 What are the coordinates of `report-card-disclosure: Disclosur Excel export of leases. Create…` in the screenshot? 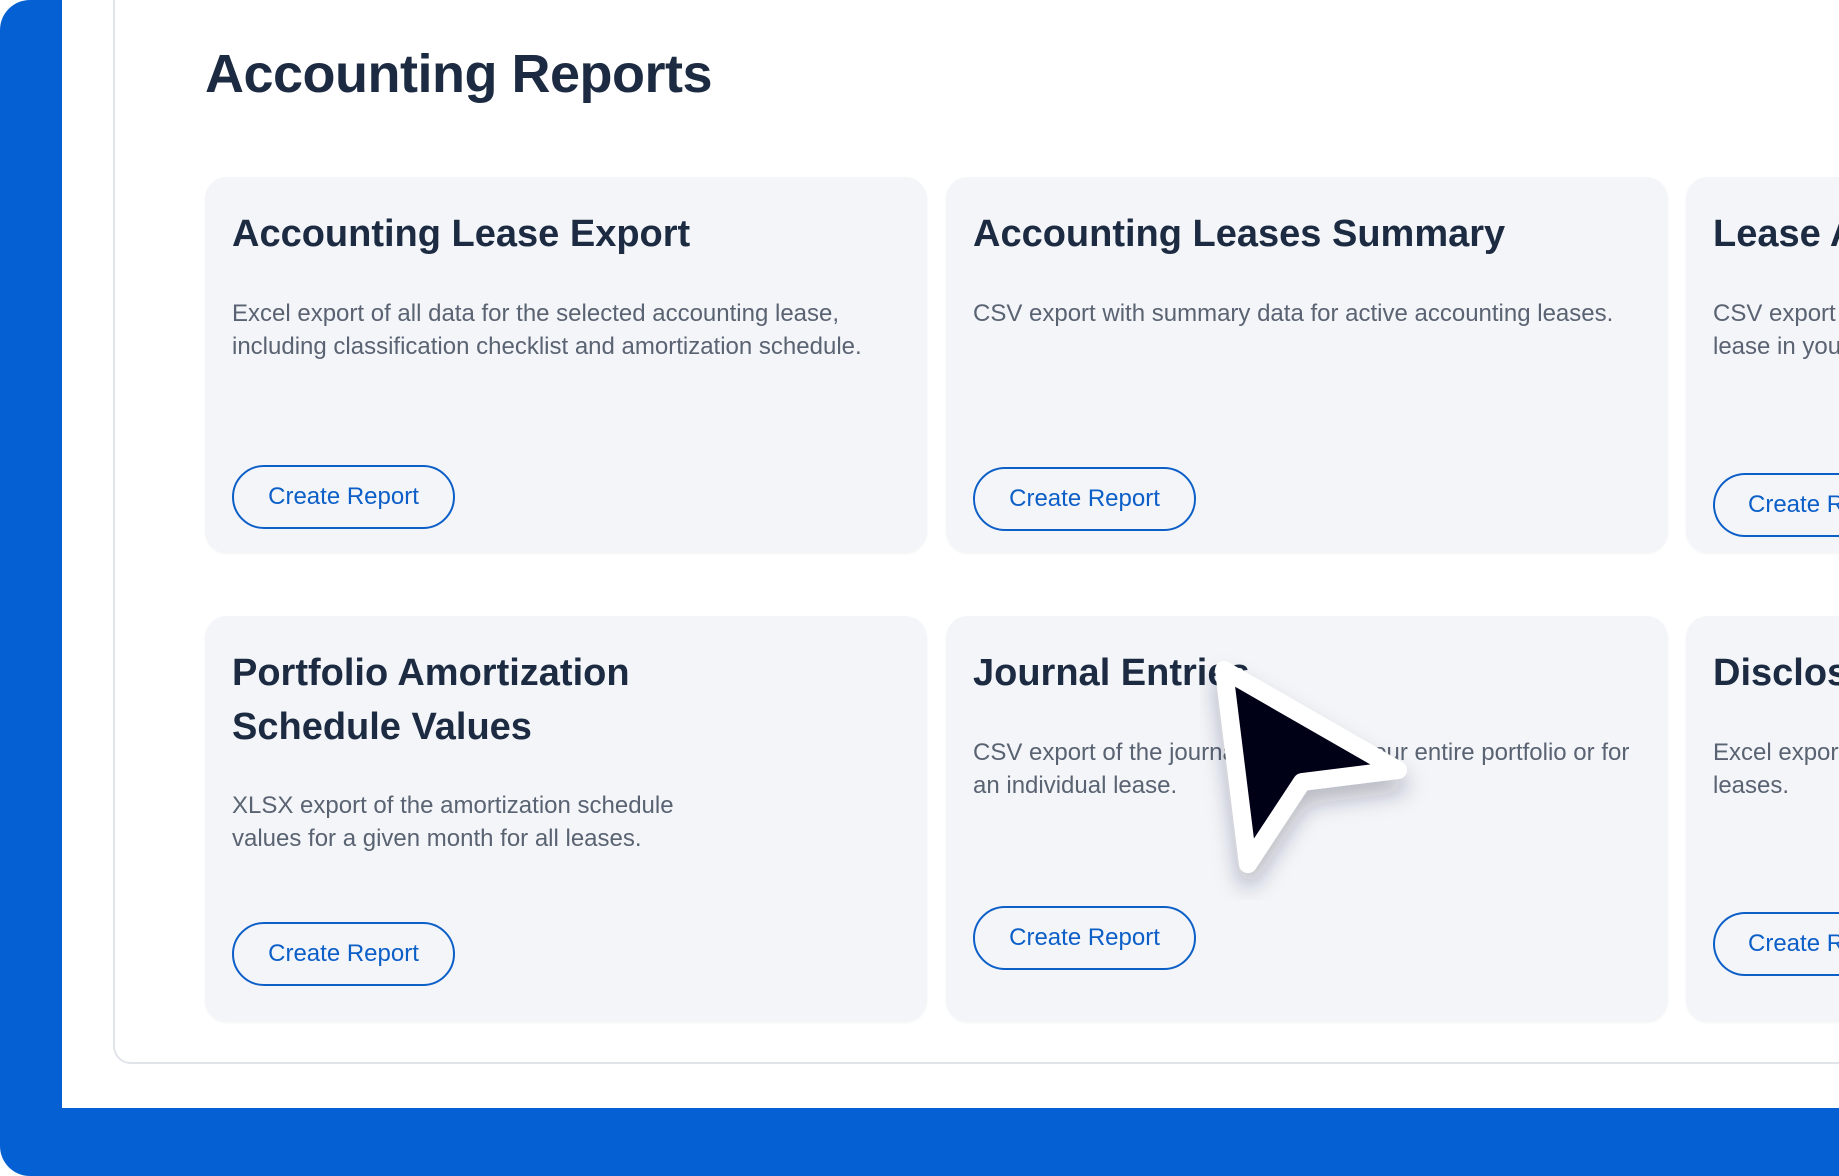 It's located at (1762, 819).